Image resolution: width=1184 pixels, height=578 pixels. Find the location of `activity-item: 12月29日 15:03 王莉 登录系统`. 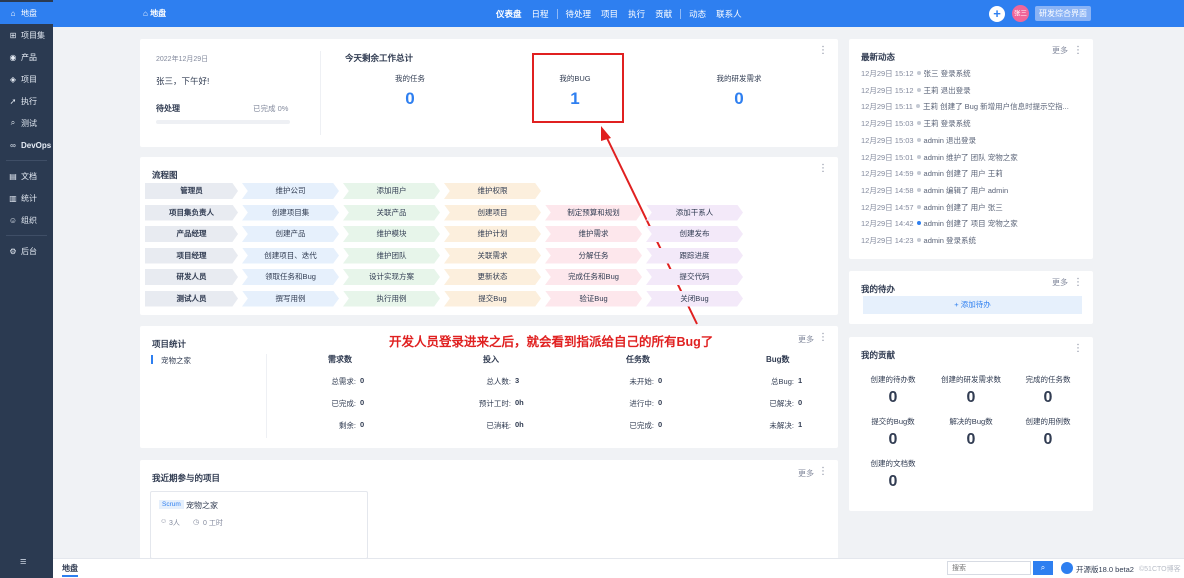

activity-item: 12月29日 15:03 王莉 登录系统 is located at coordinates (916, 123).